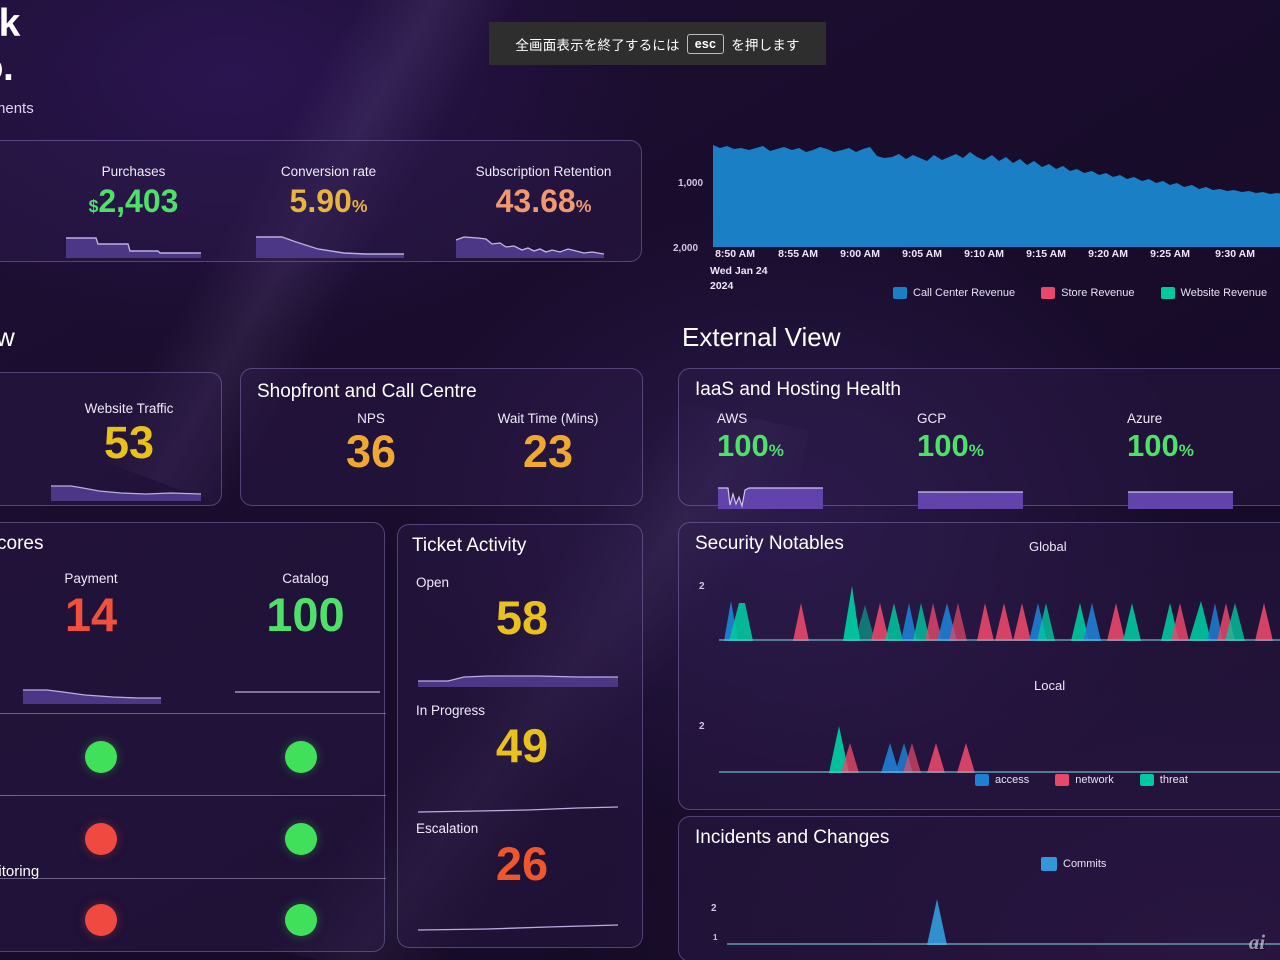 This screenshot has width=1280, height=960. I want to click on legend-label-commits: Commits, so click(1085, 864).